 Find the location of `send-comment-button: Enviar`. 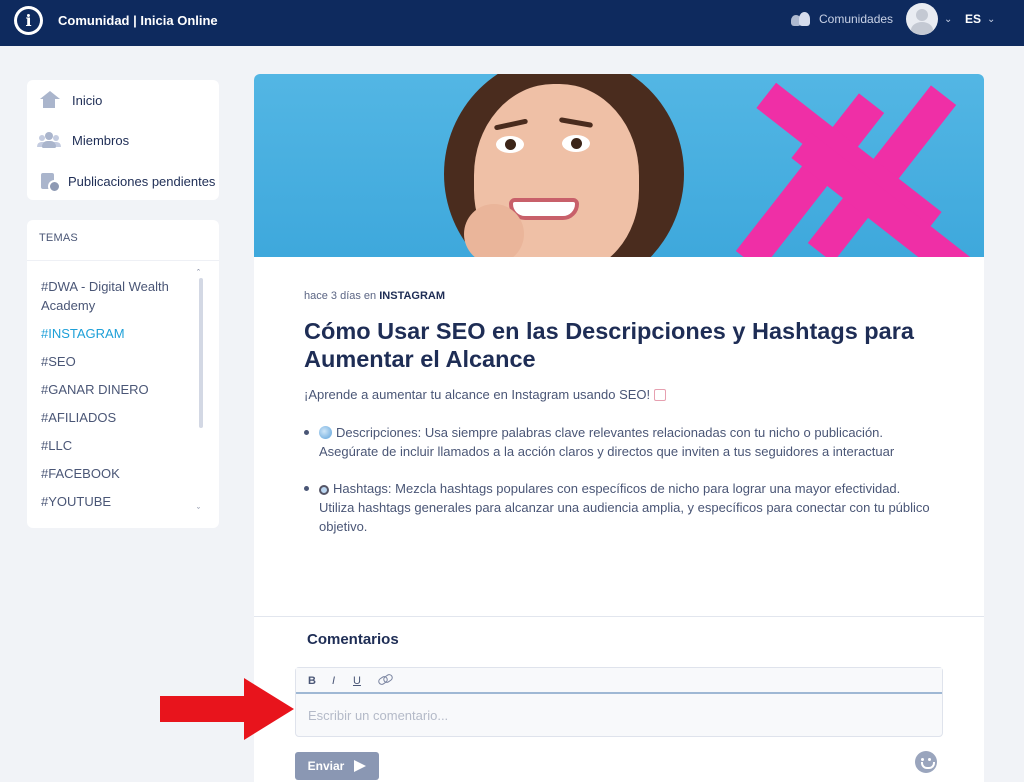

send-comment-button: Enviar is located at coordinates (337, 766).